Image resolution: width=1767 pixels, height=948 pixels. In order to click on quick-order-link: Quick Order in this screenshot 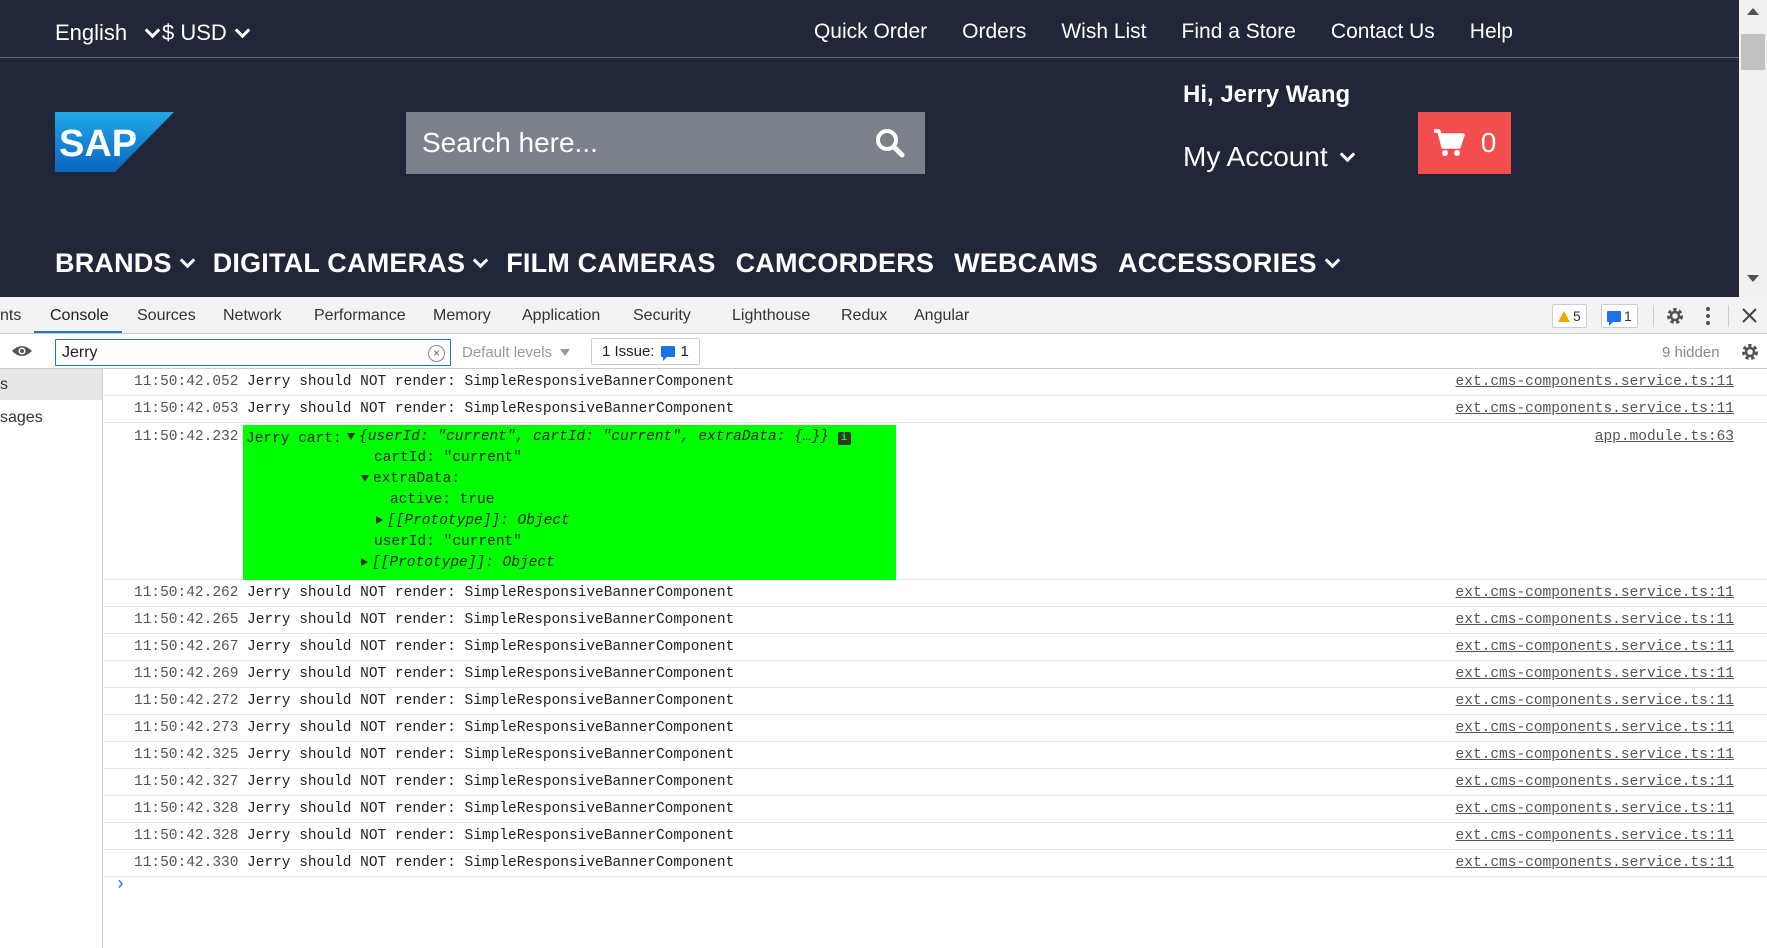, I will do `click(870, 32)`.